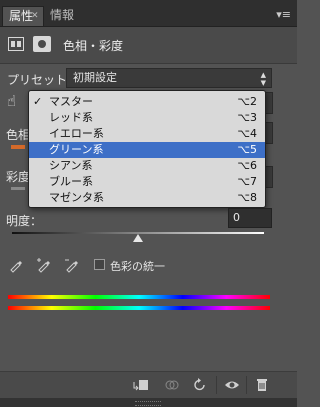 The height and width of the screenshot is (407, 320). What do you see at coordinates (236, 217) in the screenshot?
I see `lightness-value: 0` at bounding box center [236, 217].